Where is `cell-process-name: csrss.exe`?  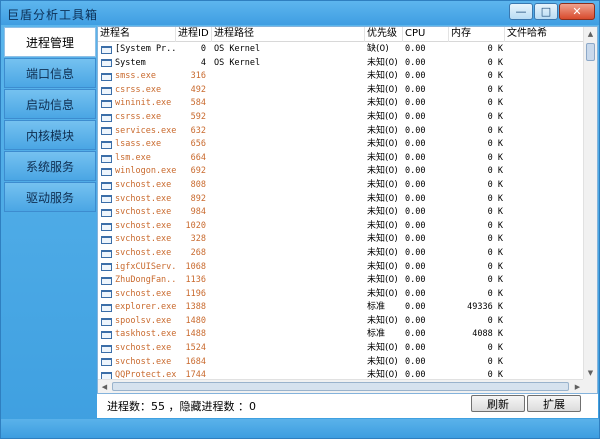
cell-process-name: csrss.exe is located at coordinates (137, 91).